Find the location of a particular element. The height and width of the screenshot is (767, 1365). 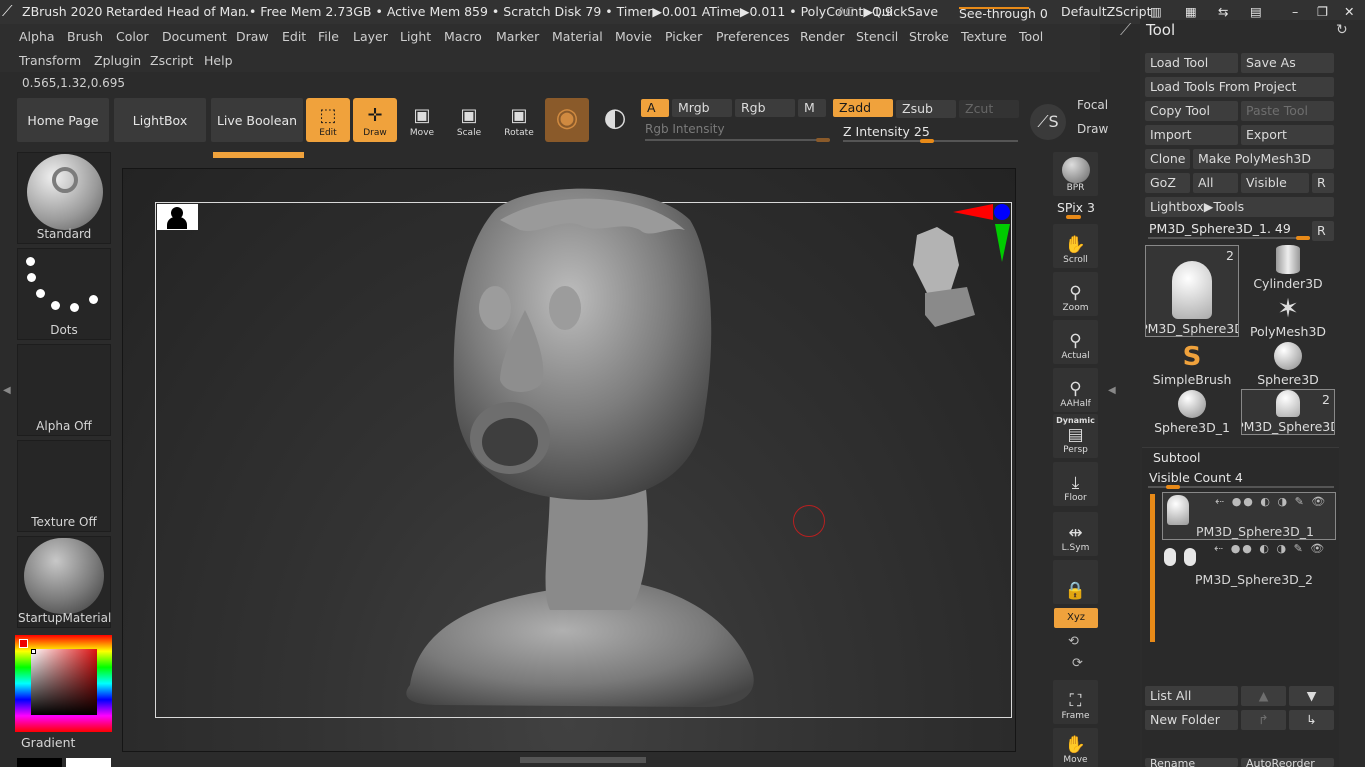

spix-slider-knob is located at coordinates (1073, 217).